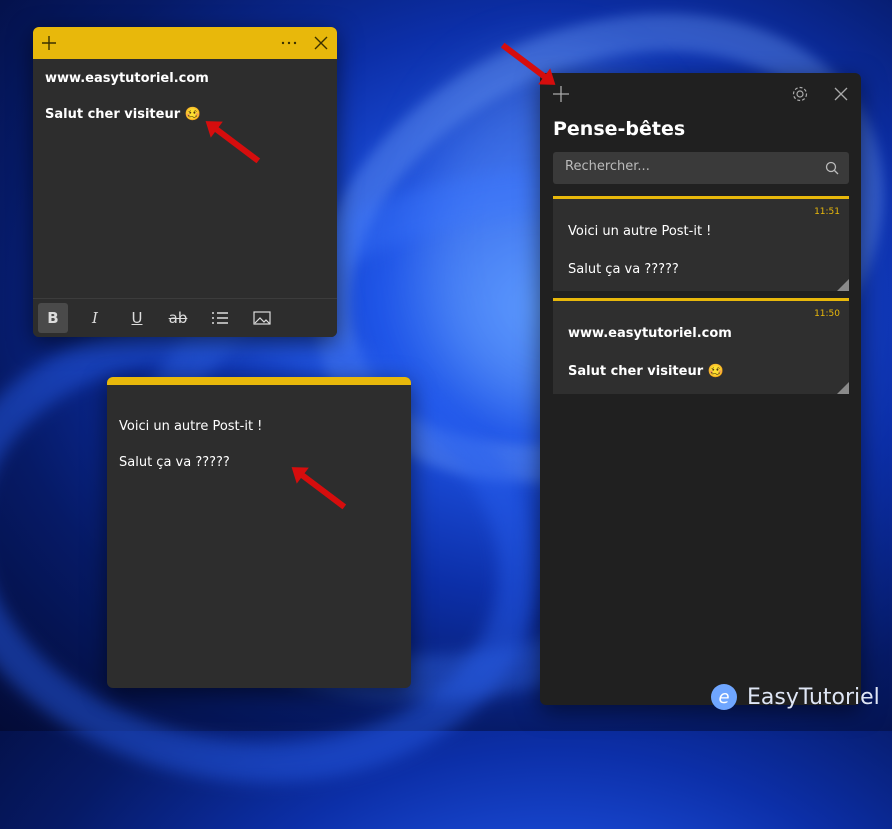 The image size is (892, 829). Describe the element at coordinates (95, 318) in the screenshot. I see `italic-button: I` at that location.